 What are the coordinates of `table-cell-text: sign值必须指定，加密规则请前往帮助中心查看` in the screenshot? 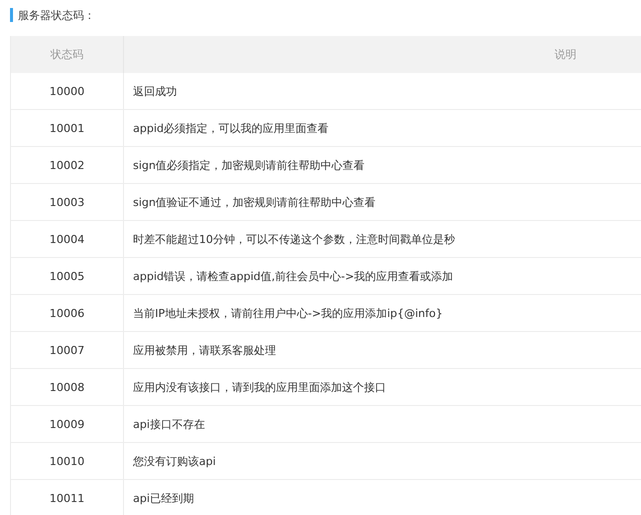 It's located at (249, 166).